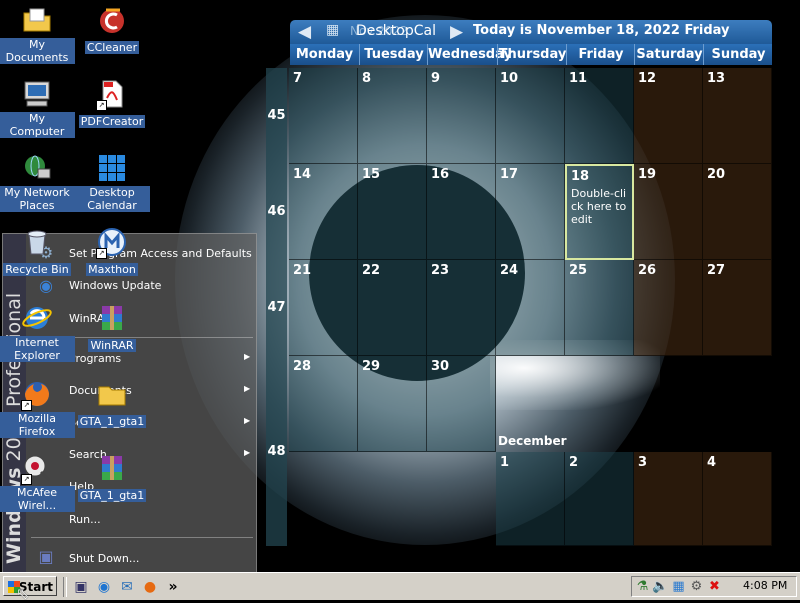 Image resolution: width=800 pixels, height=603 pixels. I want to click on quicklaunch-more-chevron-icon: », so click(173, 587).